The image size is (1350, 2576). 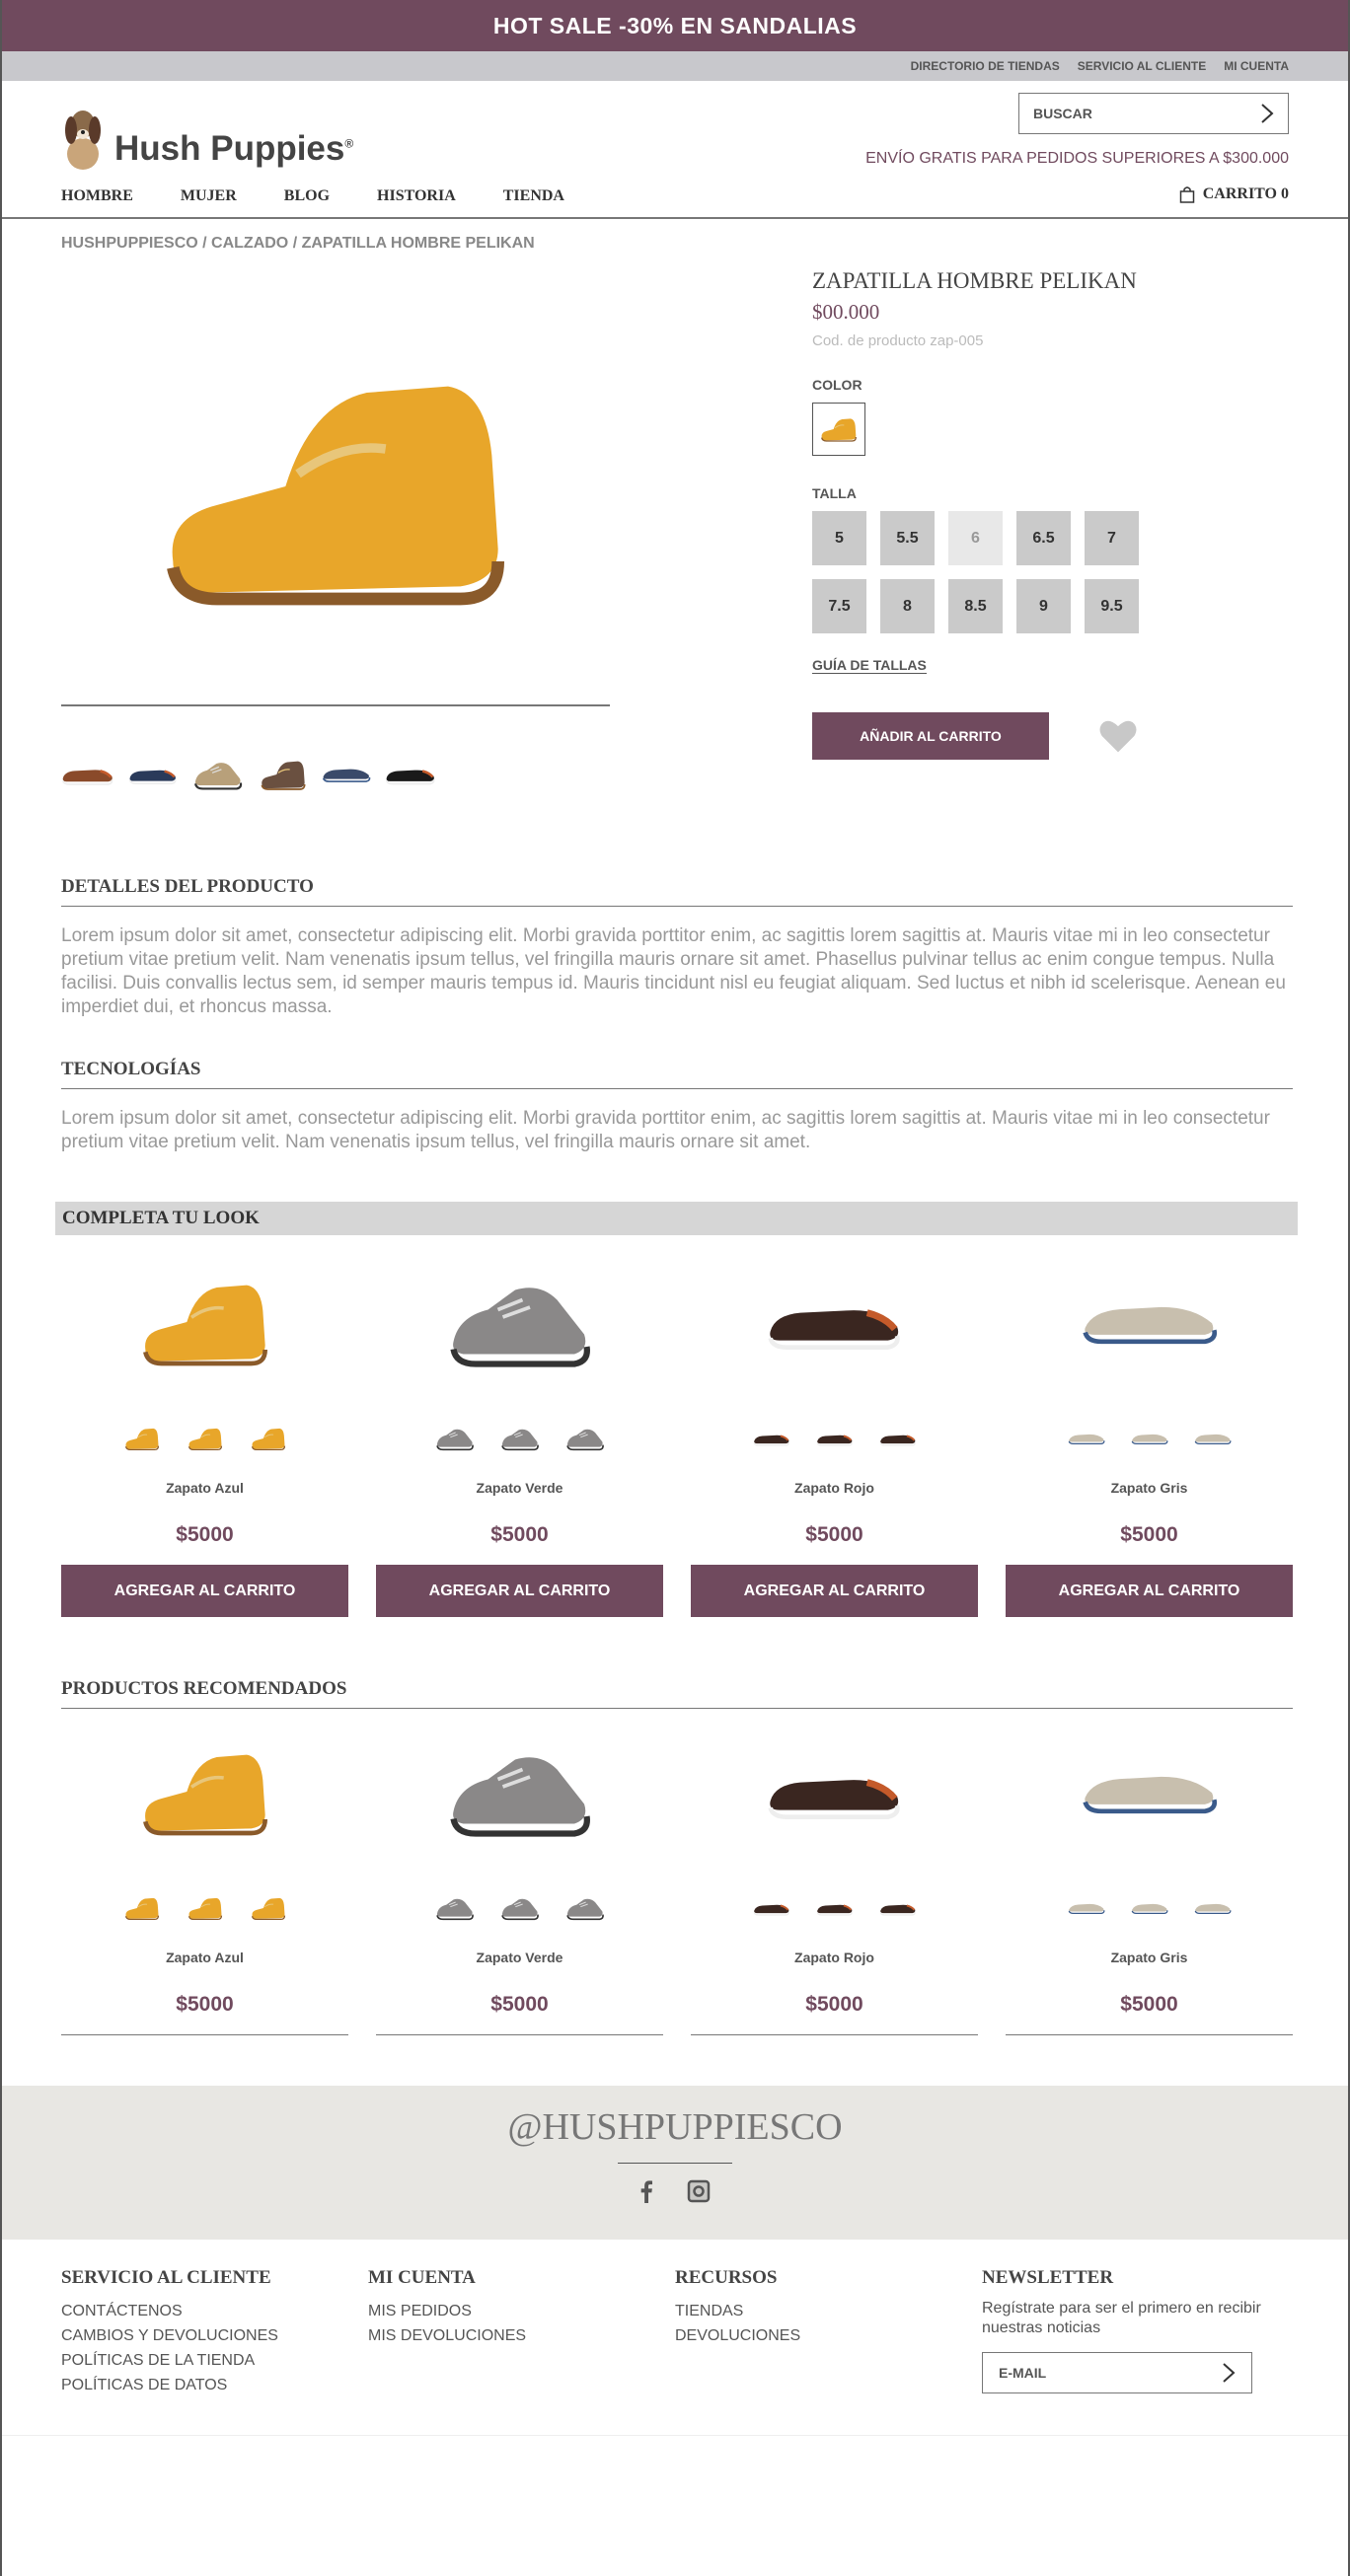 I want to click on color-swatch-yellow, so click(x=838, y=429).